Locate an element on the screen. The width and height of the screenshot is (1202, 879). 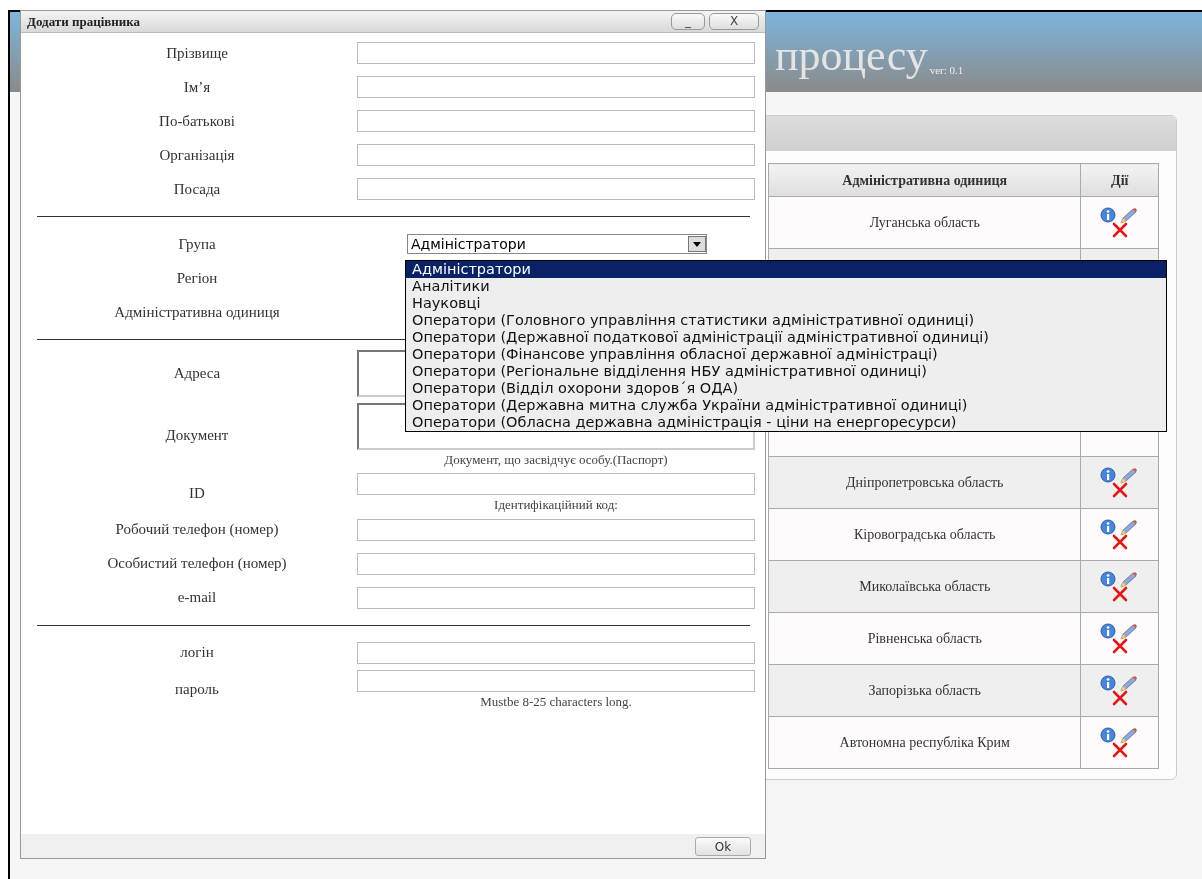
field-label: По-батькові is located at coordinates (197, 120).